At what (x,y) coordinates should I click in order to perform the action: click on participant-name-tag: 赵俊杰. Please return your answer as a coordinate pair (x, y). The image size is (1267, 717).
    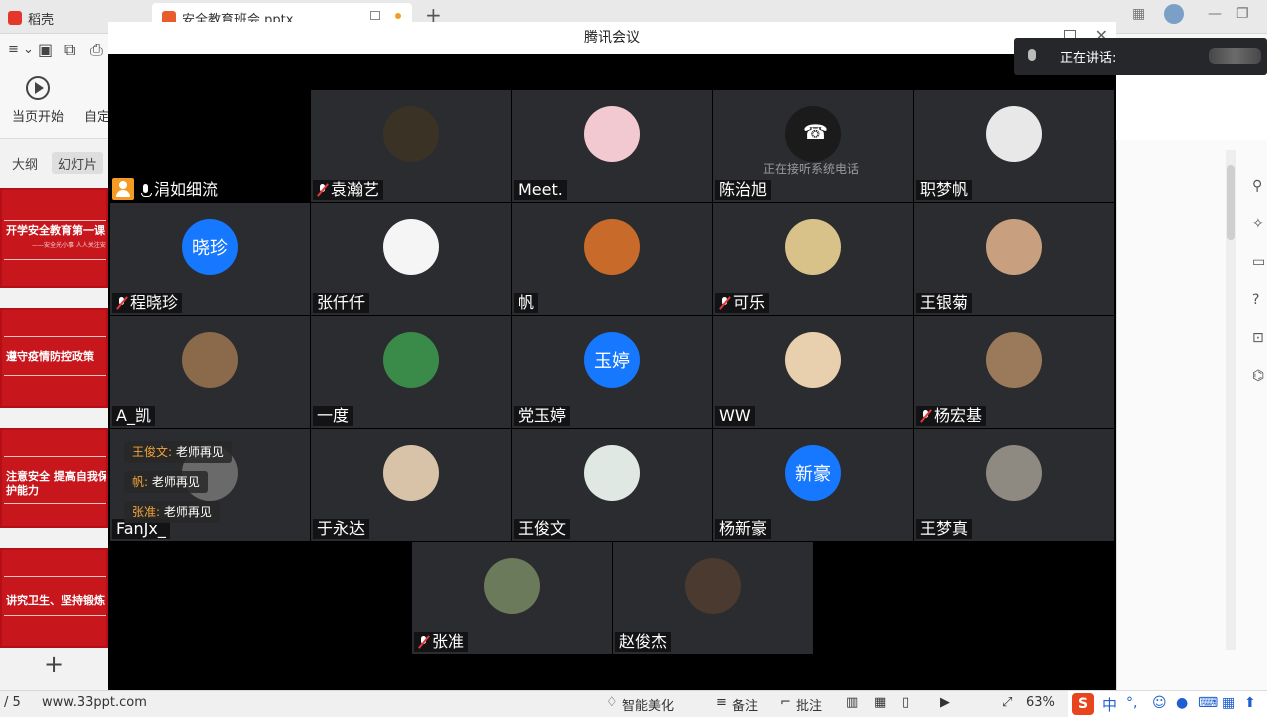
    Looking at the image, I should click on (643, 642).